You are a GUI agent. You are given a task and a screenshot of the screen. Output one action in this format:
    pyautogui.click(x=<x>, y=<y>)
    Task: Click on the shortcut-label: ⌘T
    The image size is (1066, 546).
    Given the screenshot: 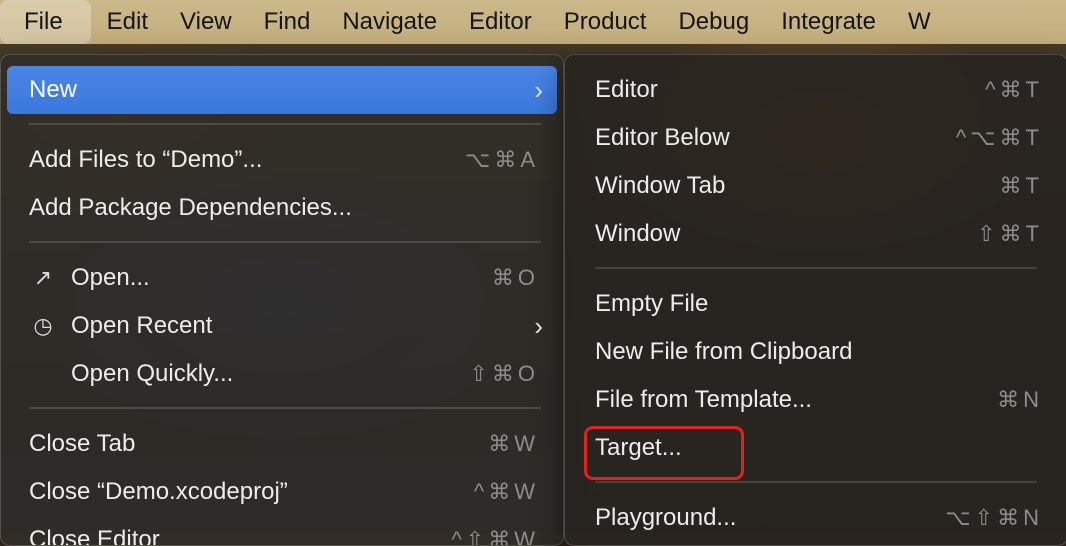 What is the action you would take?
    pyautogui.click(x=1021, y=185)
    